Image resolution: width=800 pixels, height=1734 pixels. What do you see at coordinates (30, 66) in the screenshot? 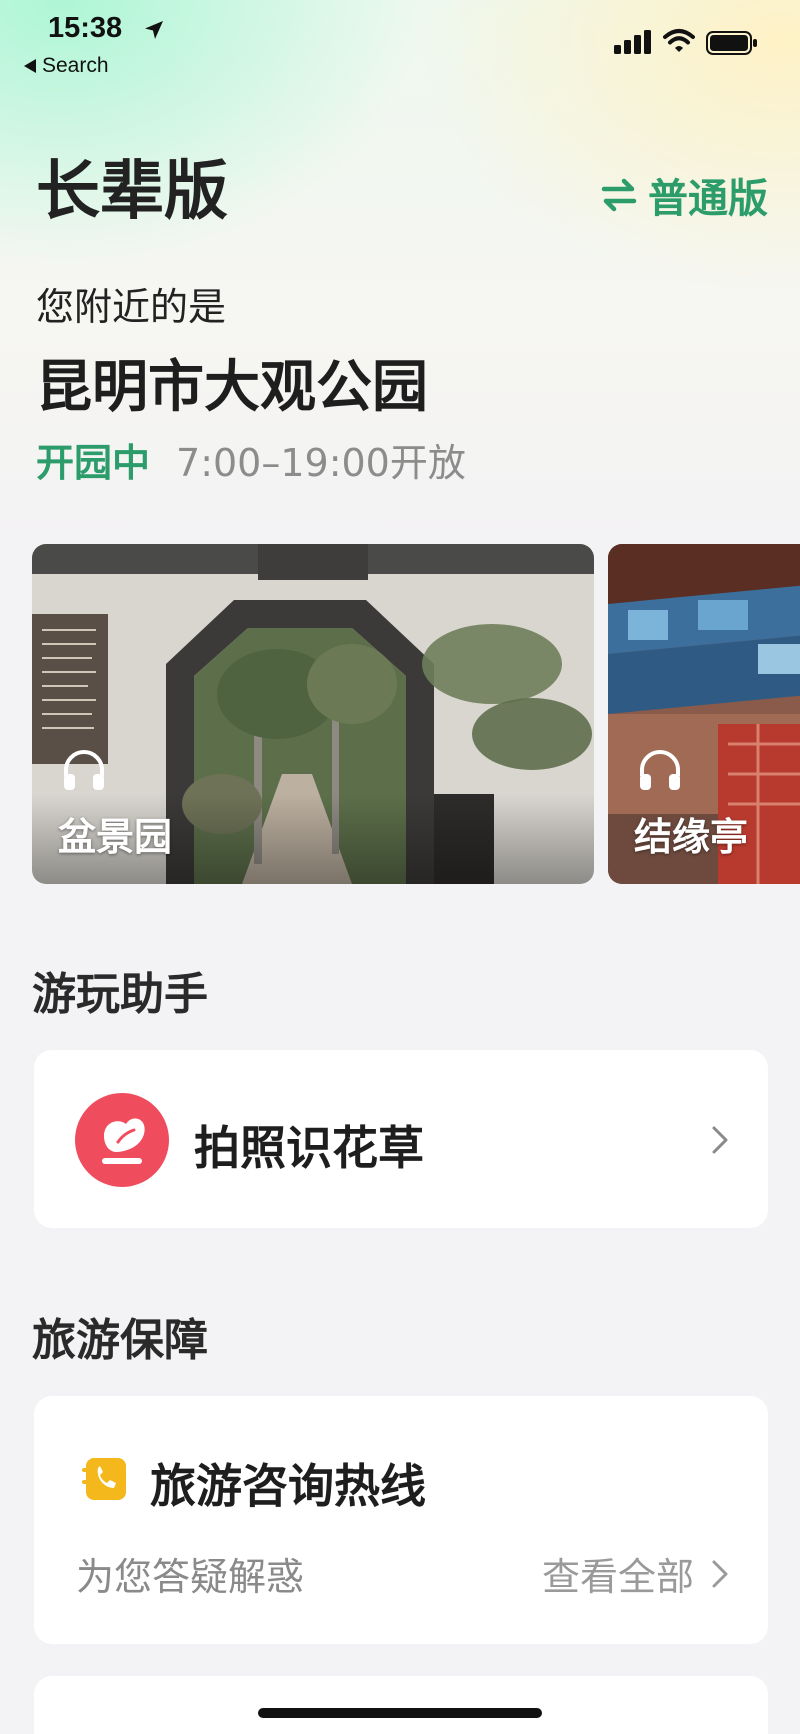
I see `back-arrow-icon` at bounding box center [30, 66].